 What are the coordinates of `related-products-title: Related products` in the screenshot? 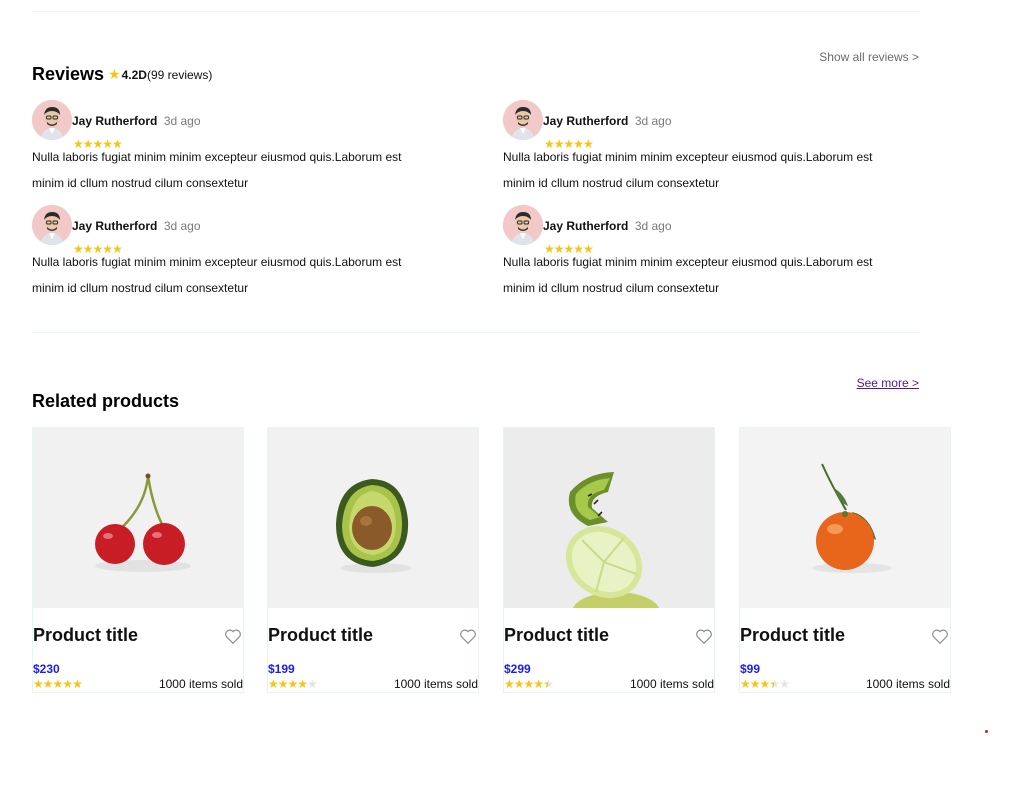 It's located at (106, 401).